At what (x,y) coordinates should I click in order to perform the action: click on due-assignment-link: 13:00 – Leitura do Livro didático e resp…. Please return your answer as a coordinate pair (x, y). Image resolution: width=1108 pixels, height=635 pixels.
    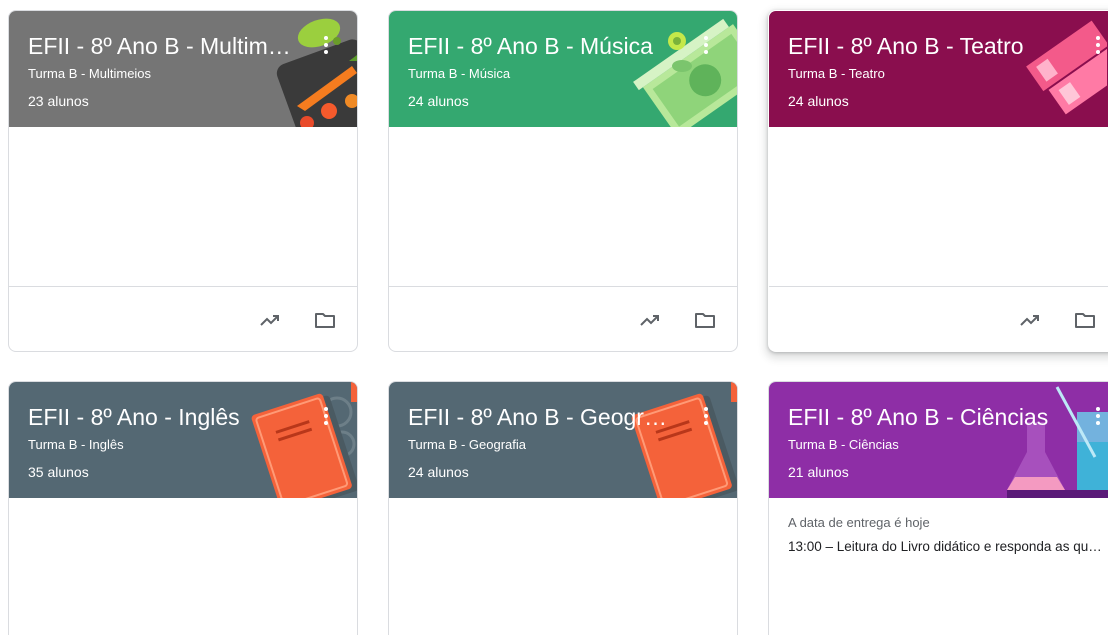
    Looking at the image, I should click on (945, 546).